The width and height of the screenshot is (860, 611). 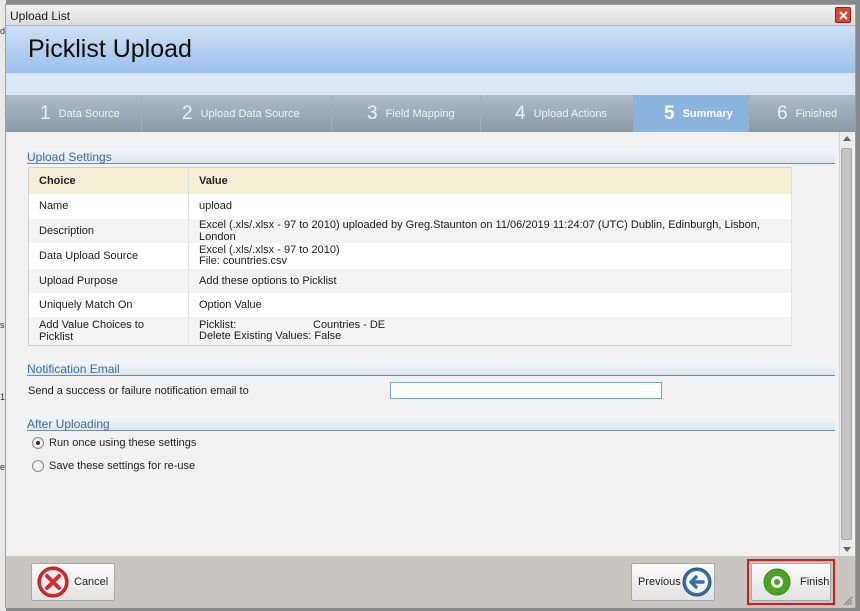 I want to click on cancel-label: Cancel, so click(x=91, y=582).